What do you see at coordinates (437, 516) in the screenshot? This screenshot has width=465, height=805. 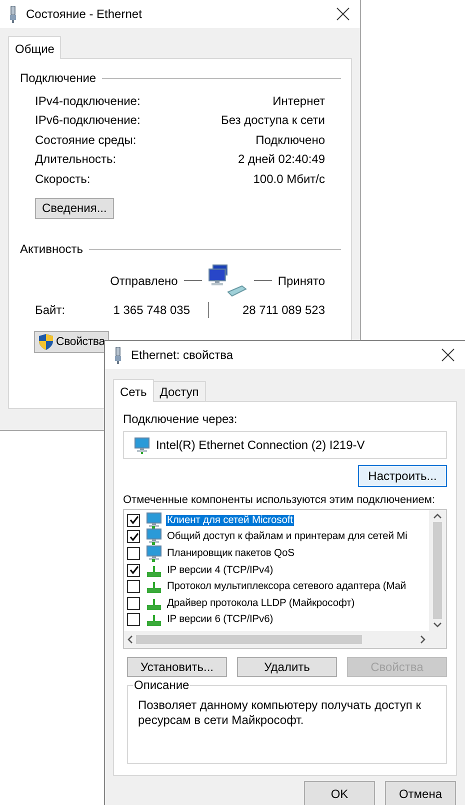 I see `scroll-up-icon` at bounding box center [437, 516].